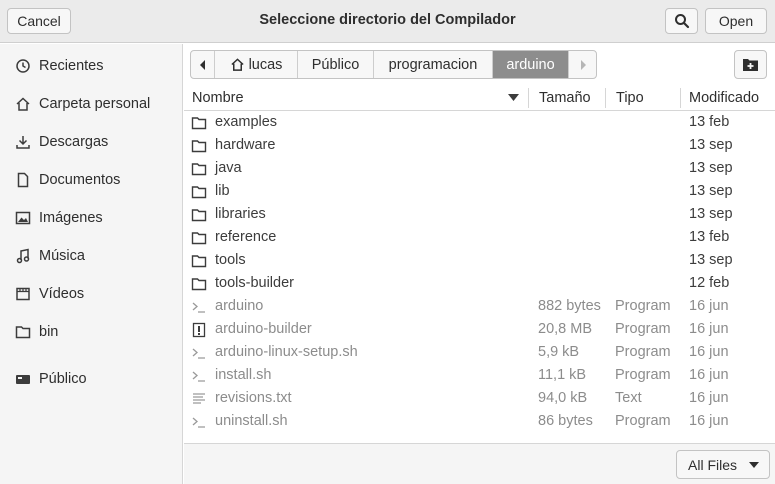 This screenshot has height=484, width=775. Describe the element at coordinates (681, 21) in the screenshot. I see `search-button` at that location.